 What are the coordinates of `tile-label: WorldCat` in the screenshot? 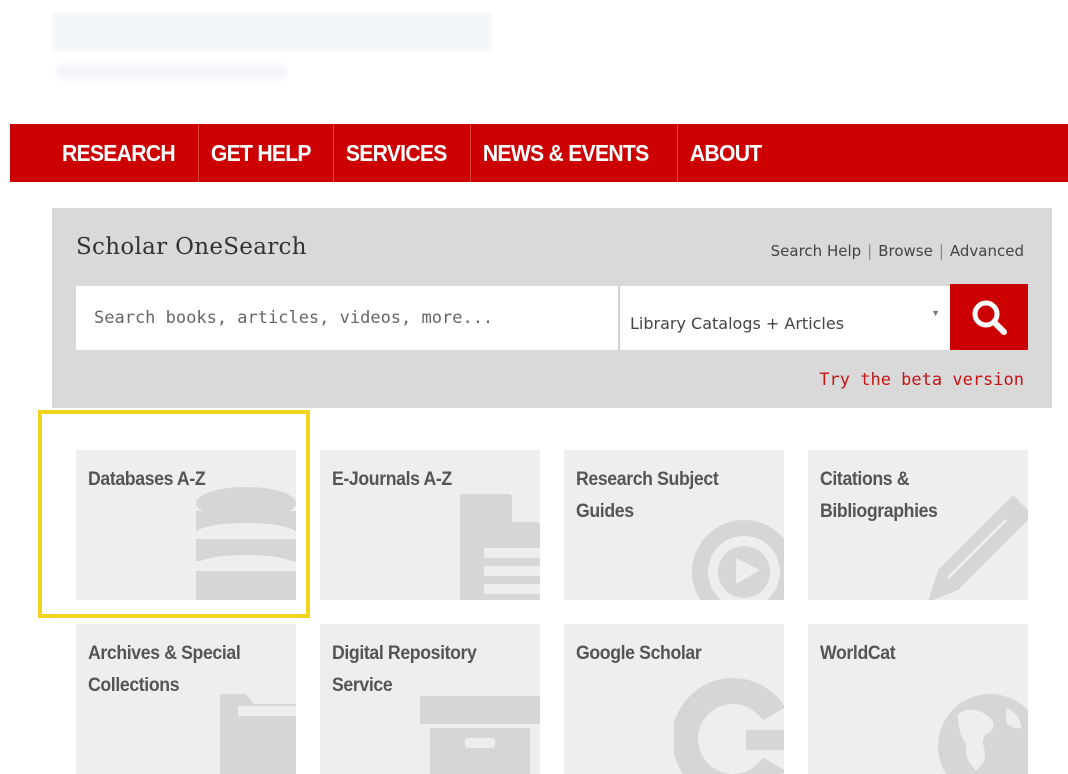 It's located at (858, 653).